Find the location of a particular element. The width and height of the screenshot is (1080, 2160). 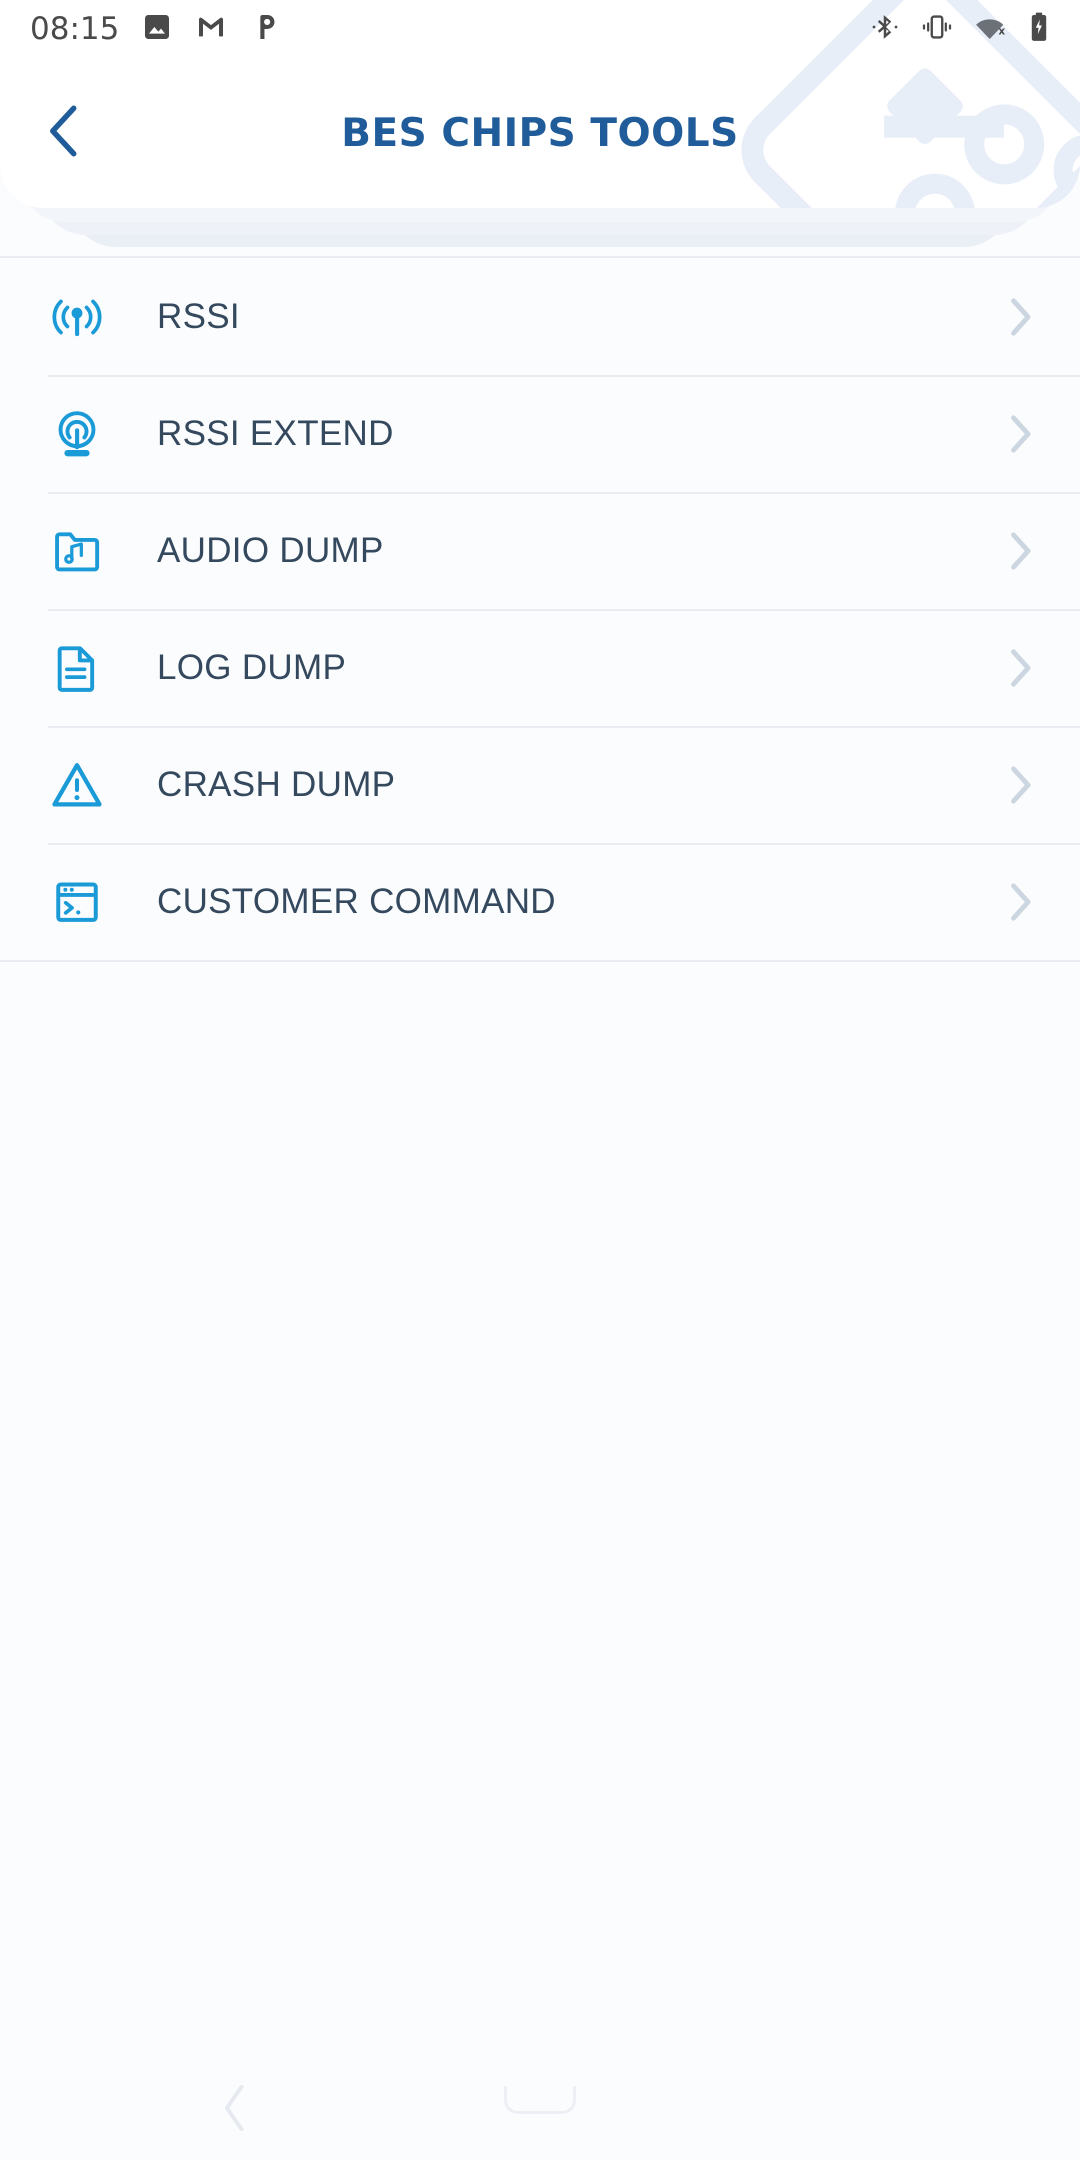

gallery-icon is located at coordinates (157, 29).